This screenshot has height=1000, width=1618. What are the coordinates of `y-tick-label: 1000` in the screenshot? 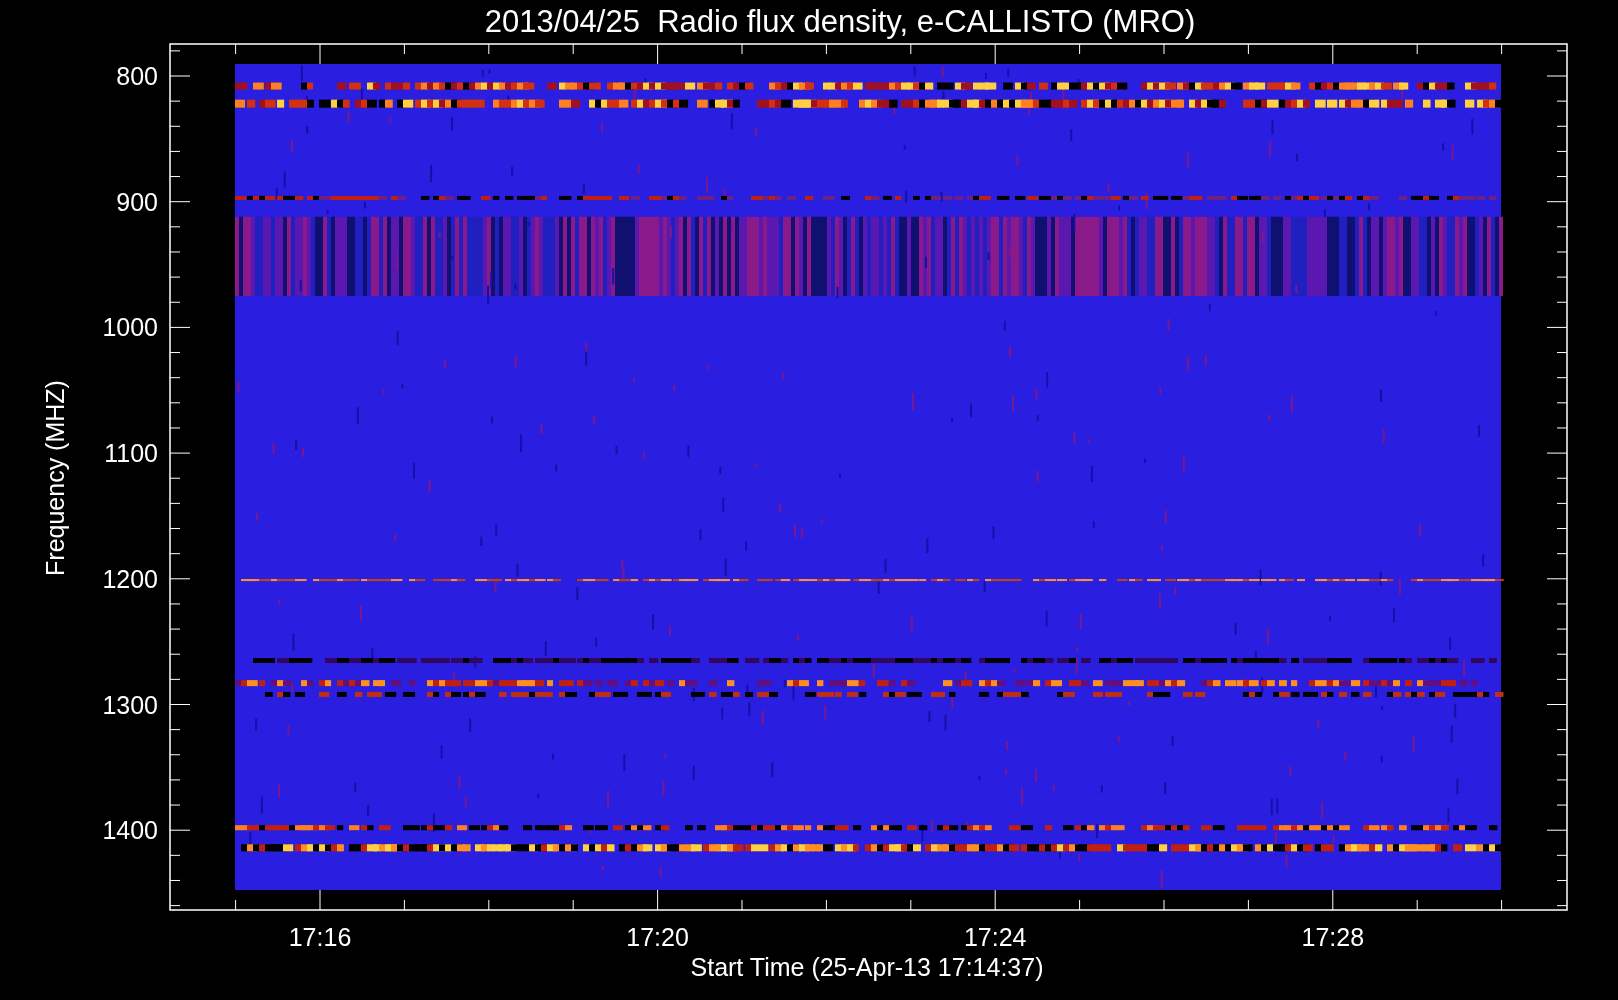 It's located at (130, 327).